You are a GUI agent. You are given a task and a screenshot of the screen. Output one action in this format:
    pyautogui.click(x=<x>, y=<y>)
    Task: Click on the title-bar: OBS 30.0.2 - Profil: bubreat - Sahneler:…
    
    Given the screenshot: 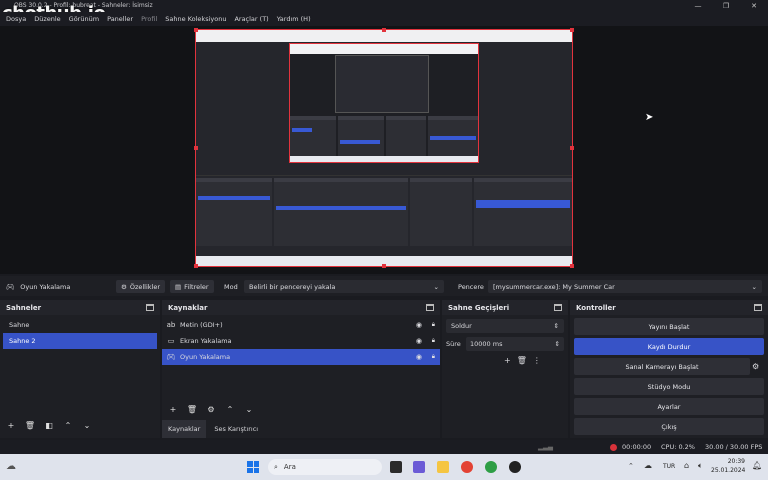 What is the action you would take?
    pyautogui.click(x=384, y=6)
    